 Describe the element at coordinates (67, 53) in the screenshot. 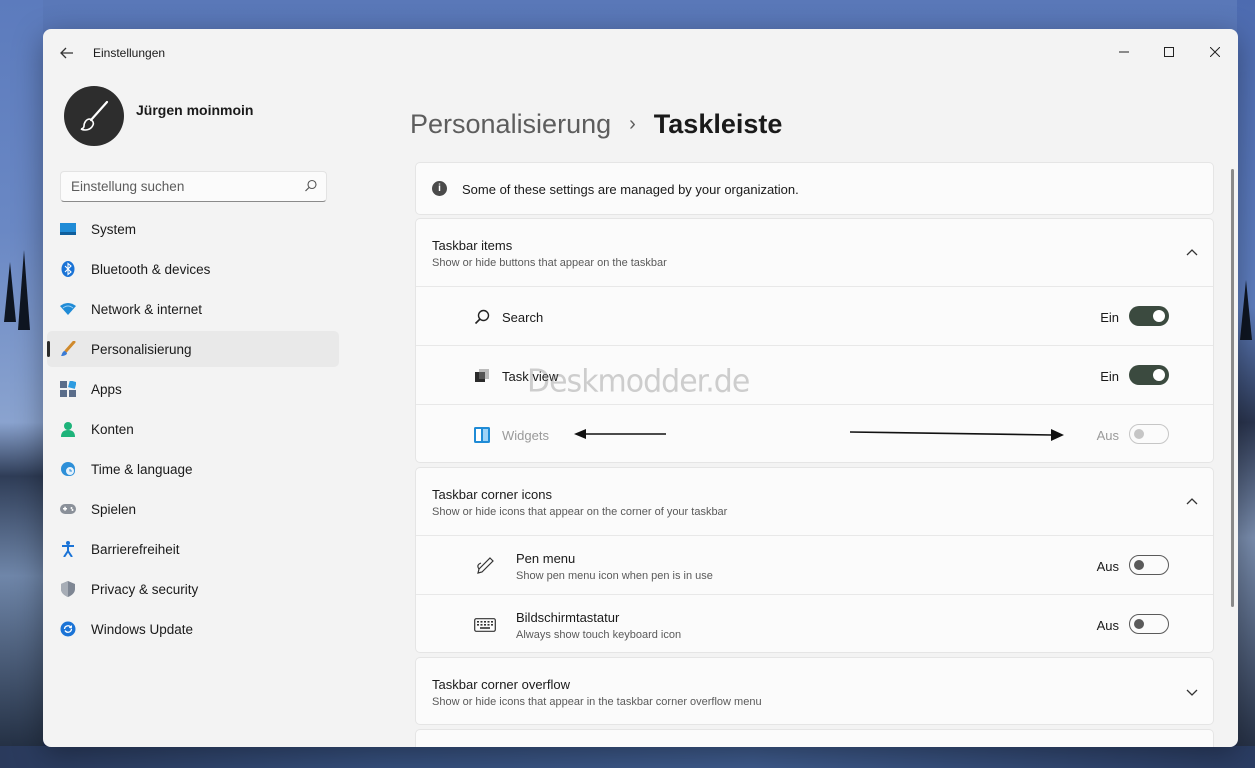

I see `back-button` at that location.